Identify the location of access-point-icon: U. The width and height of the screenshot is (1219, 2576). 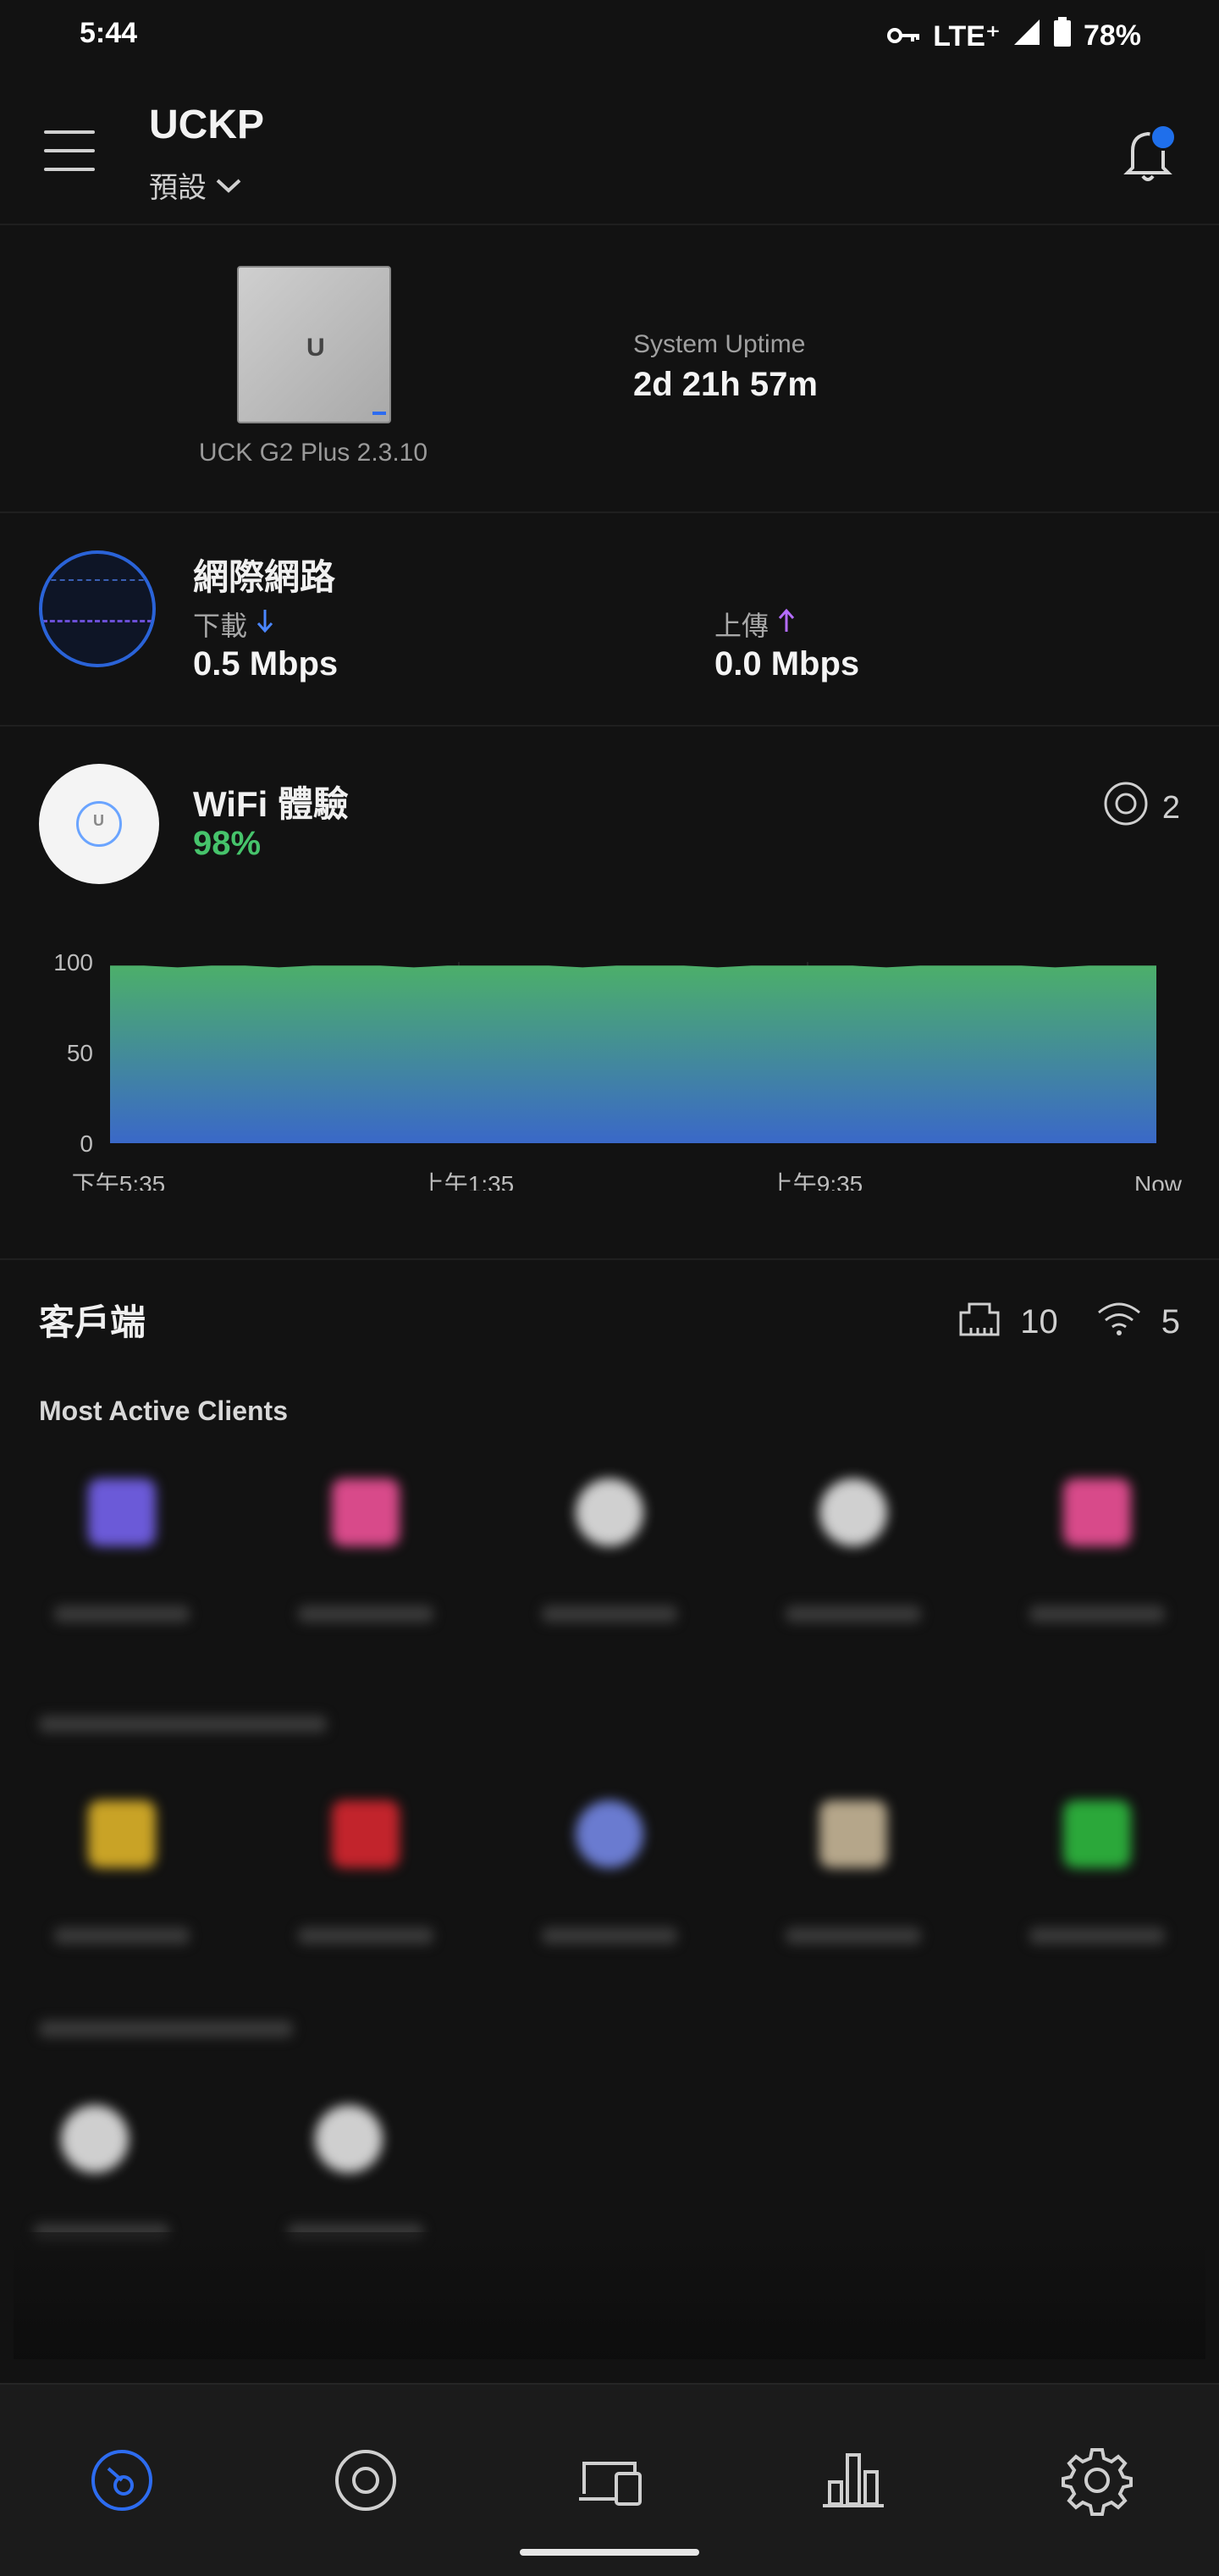
(99, 824).